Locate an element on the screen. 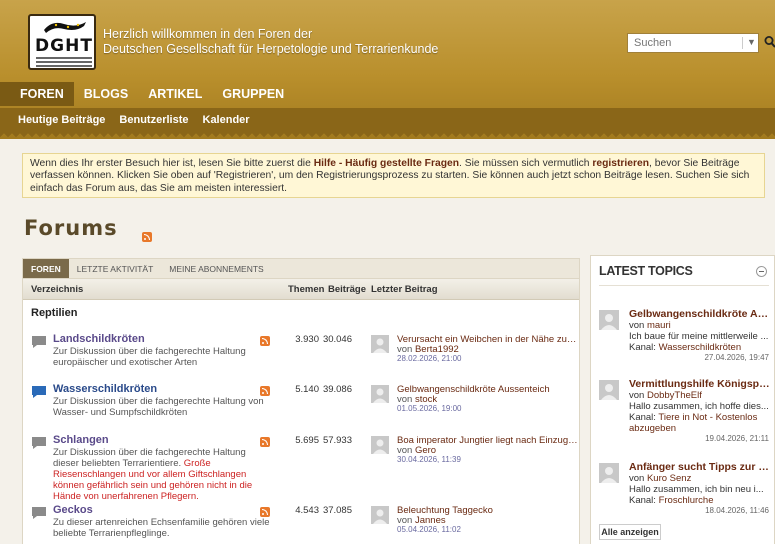 The width and height of the screenshot is (775, 544). dght-logo: DGHT is located at coordinates (62, 42).